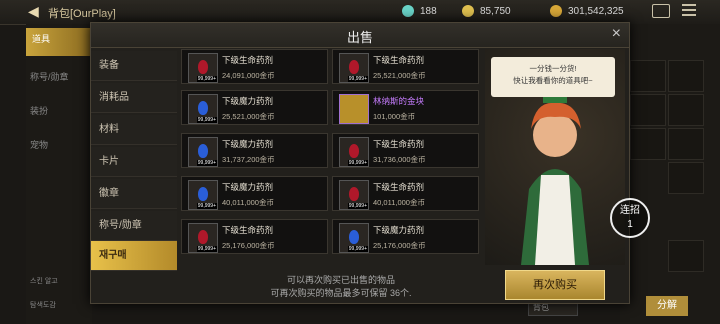 This screenshot has width=720, height=324. Describe the element at coordinates (354, 109) in the screenshot. I see `gold-bar-icon` at that location.